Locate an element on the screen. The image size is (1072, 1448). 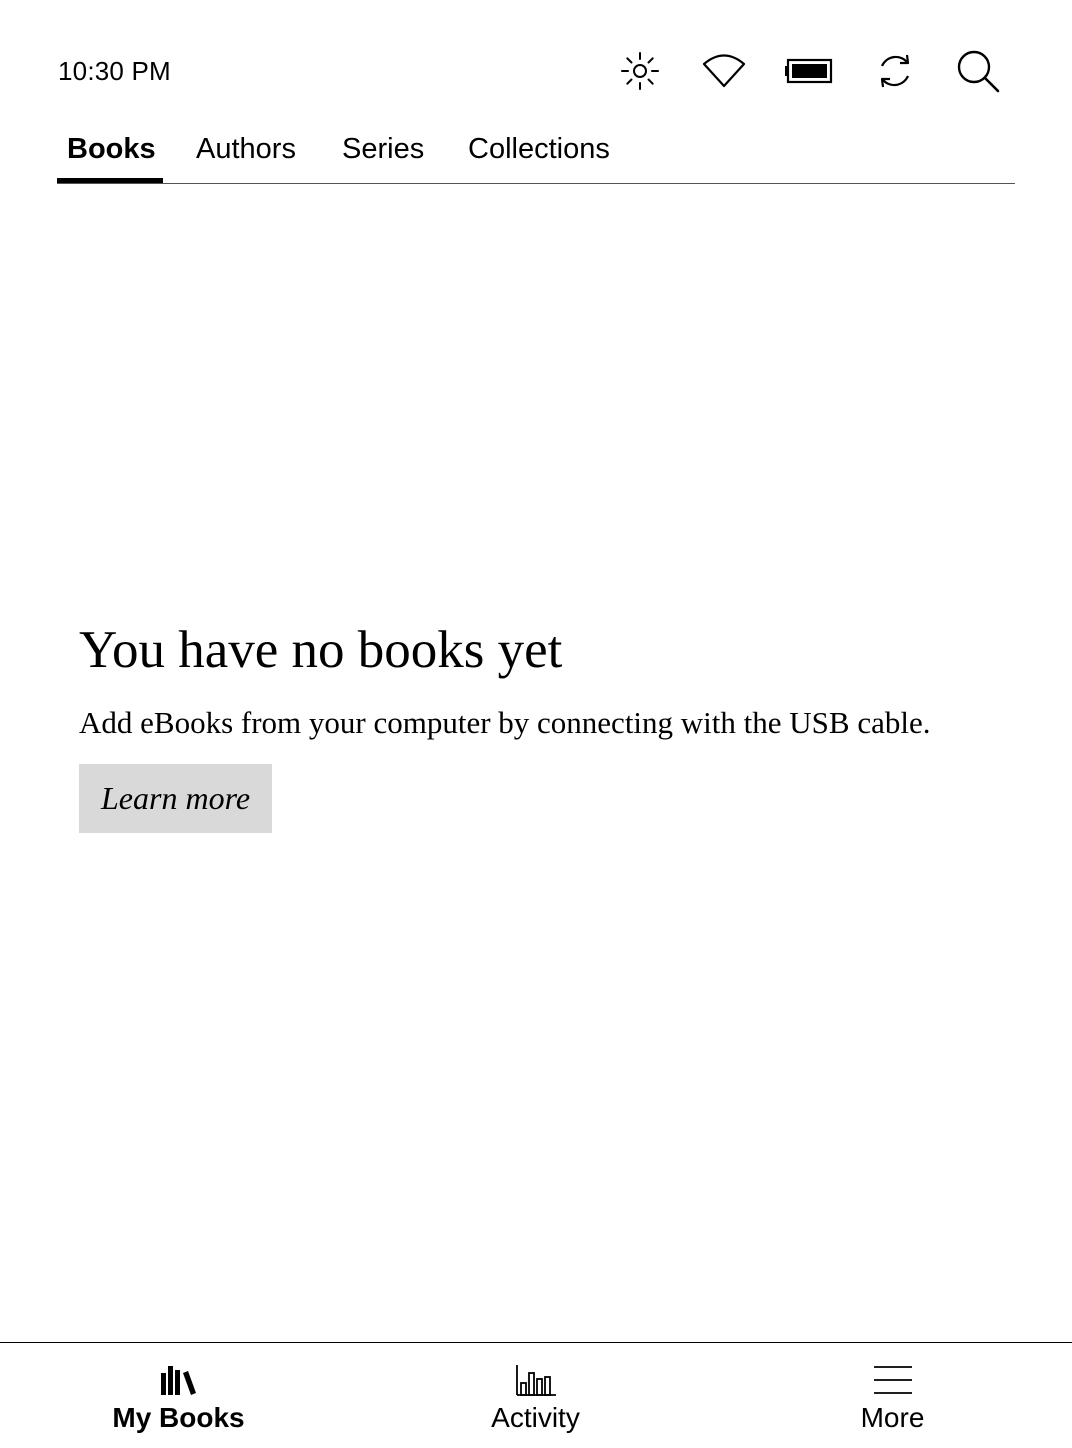
wifi-icon is located at coordinates (724, 71).